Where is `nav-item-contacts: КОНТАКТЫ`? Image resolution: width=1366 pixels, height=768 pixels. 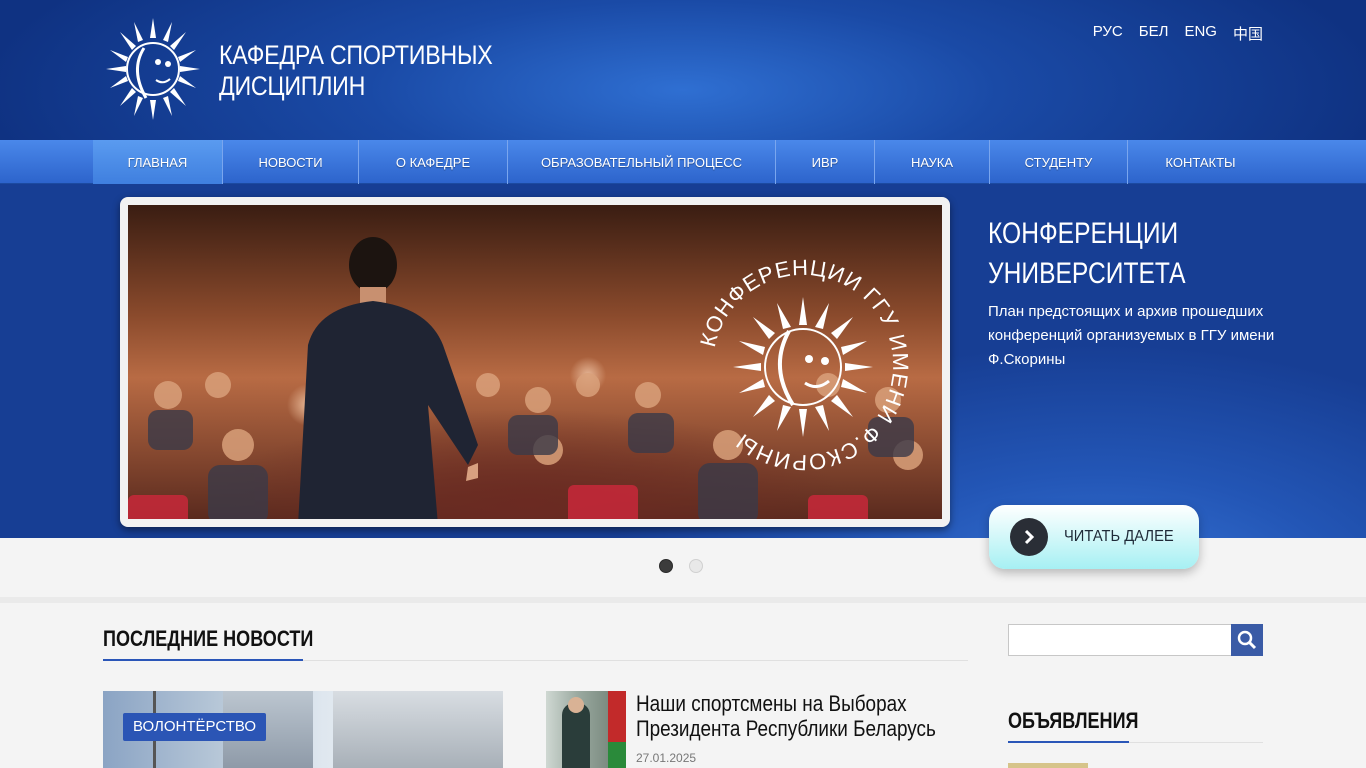
nav-item-contacts: КОНТАКТЫ is located at coordinates (1200, 162).